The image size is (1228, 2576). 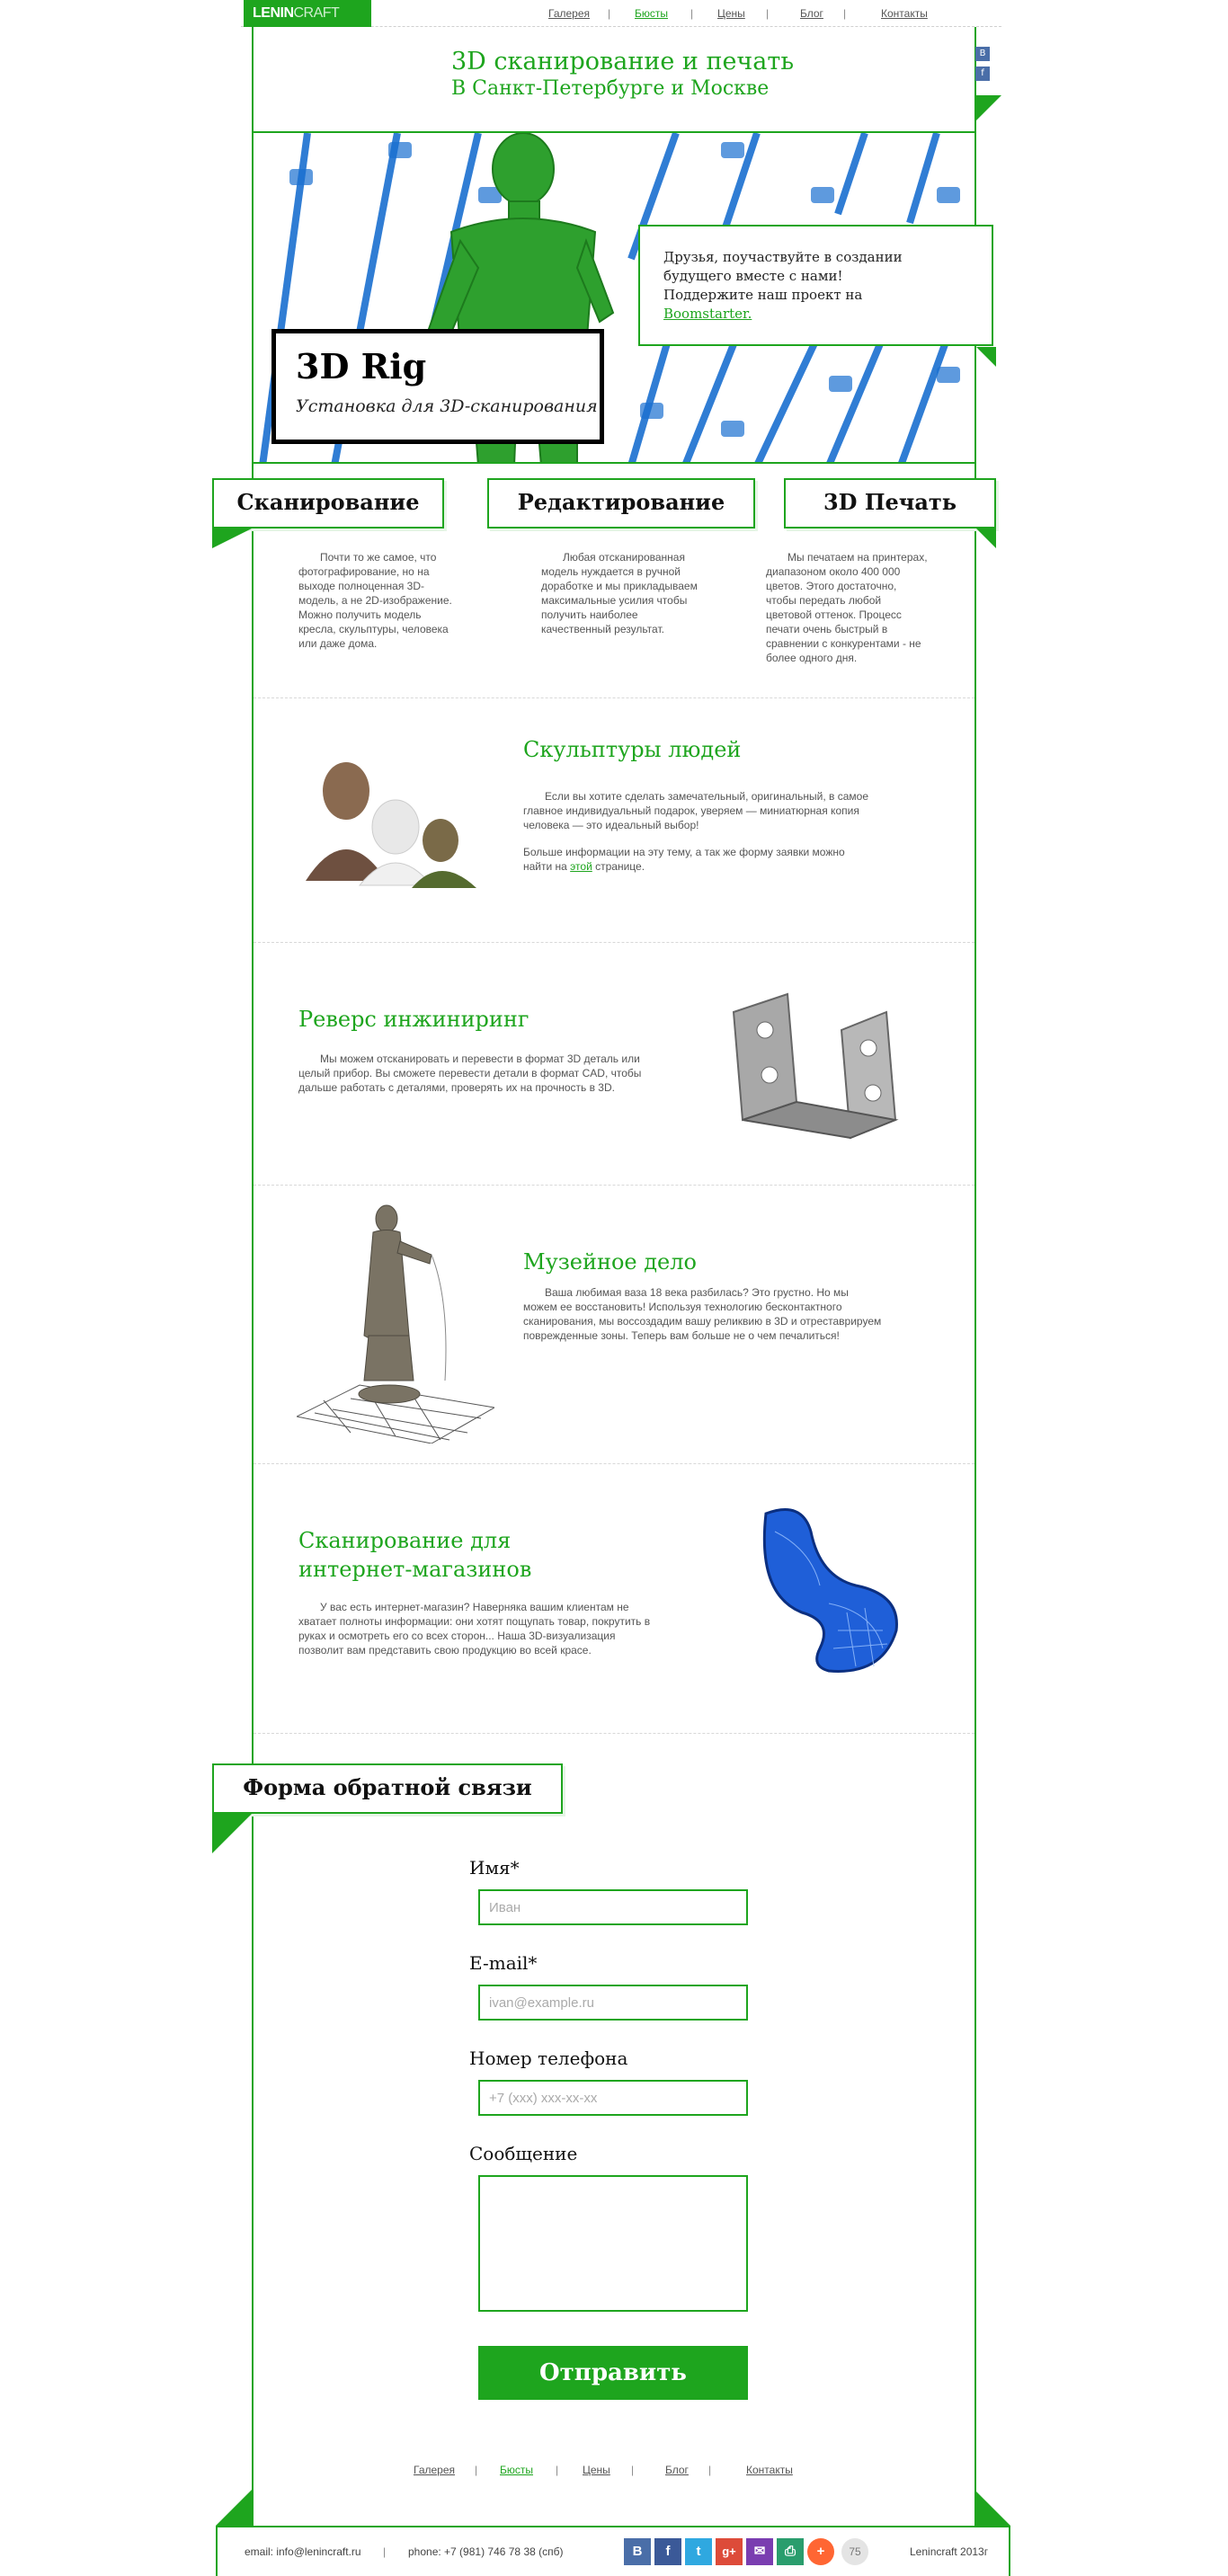 What do you see at coordinates (613, 1907) in the screenshot?
I see `name-input: Иван` at bounding box center [613, 1907].